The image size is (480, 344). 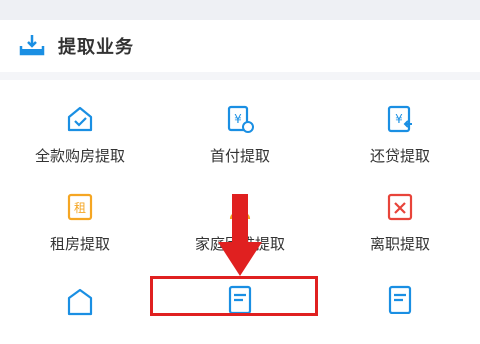 What do you see at coordinates (240, 76) in the screenshot?
I see `divider` at bounding box center [240, 76].